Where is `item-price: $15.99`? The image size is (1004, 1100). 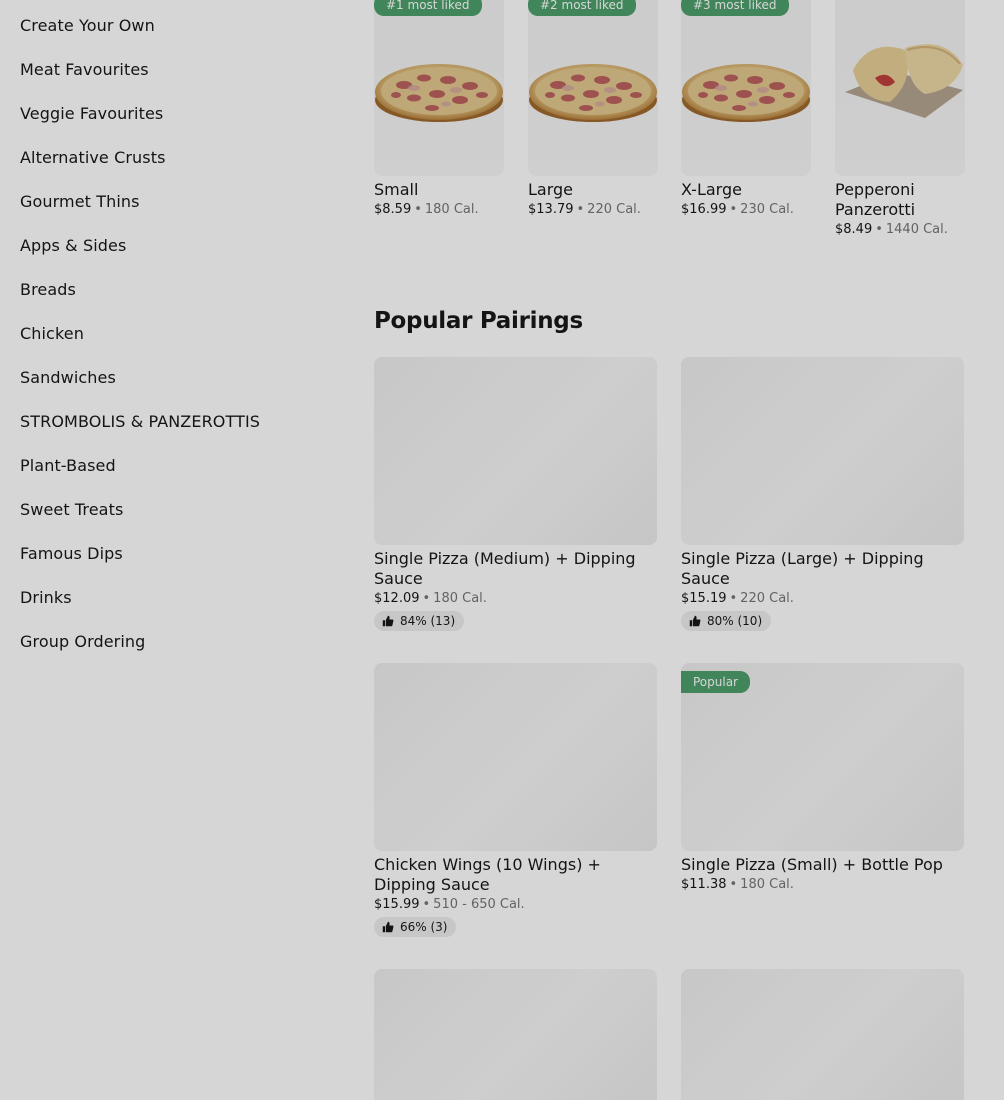 item-price: $15.99 is located at coordinates (397, 904).